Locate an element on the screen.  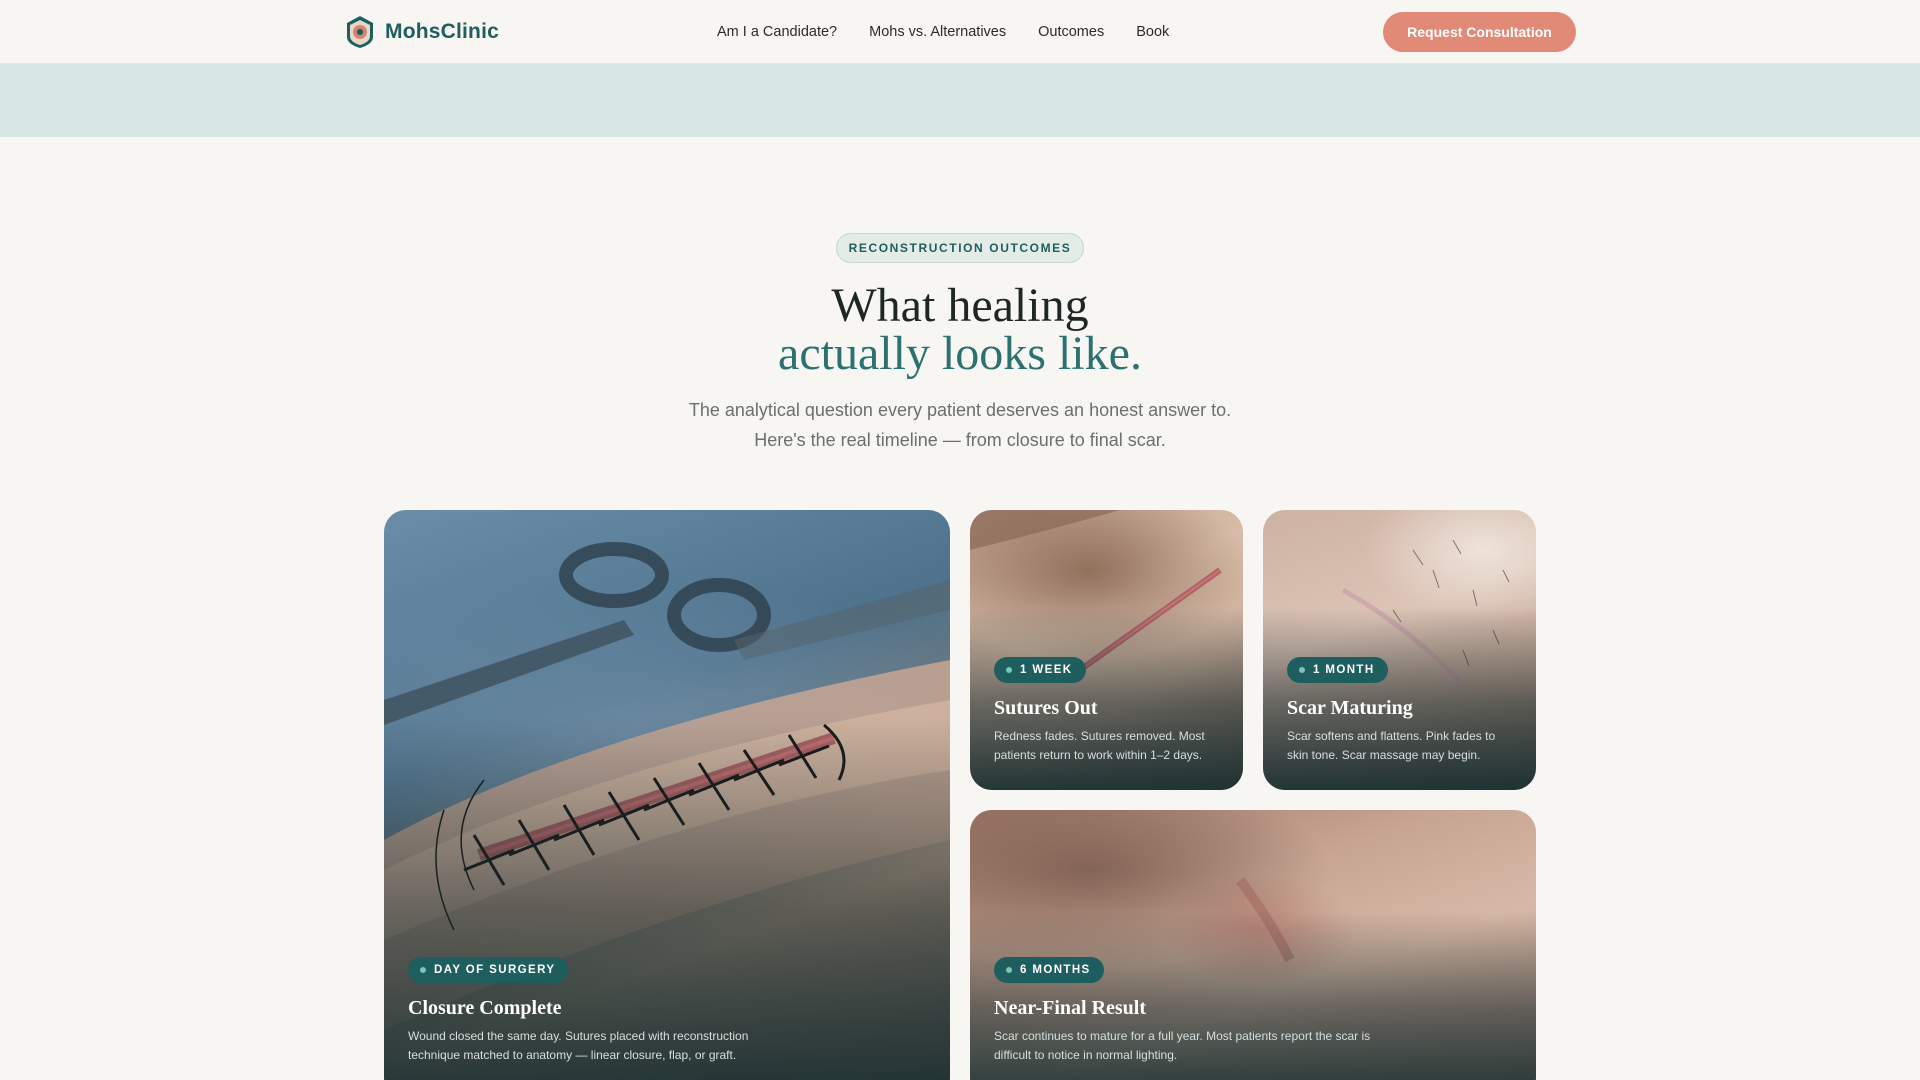
section-title: What healing actually looks like. is located at coordinates (960, 330).